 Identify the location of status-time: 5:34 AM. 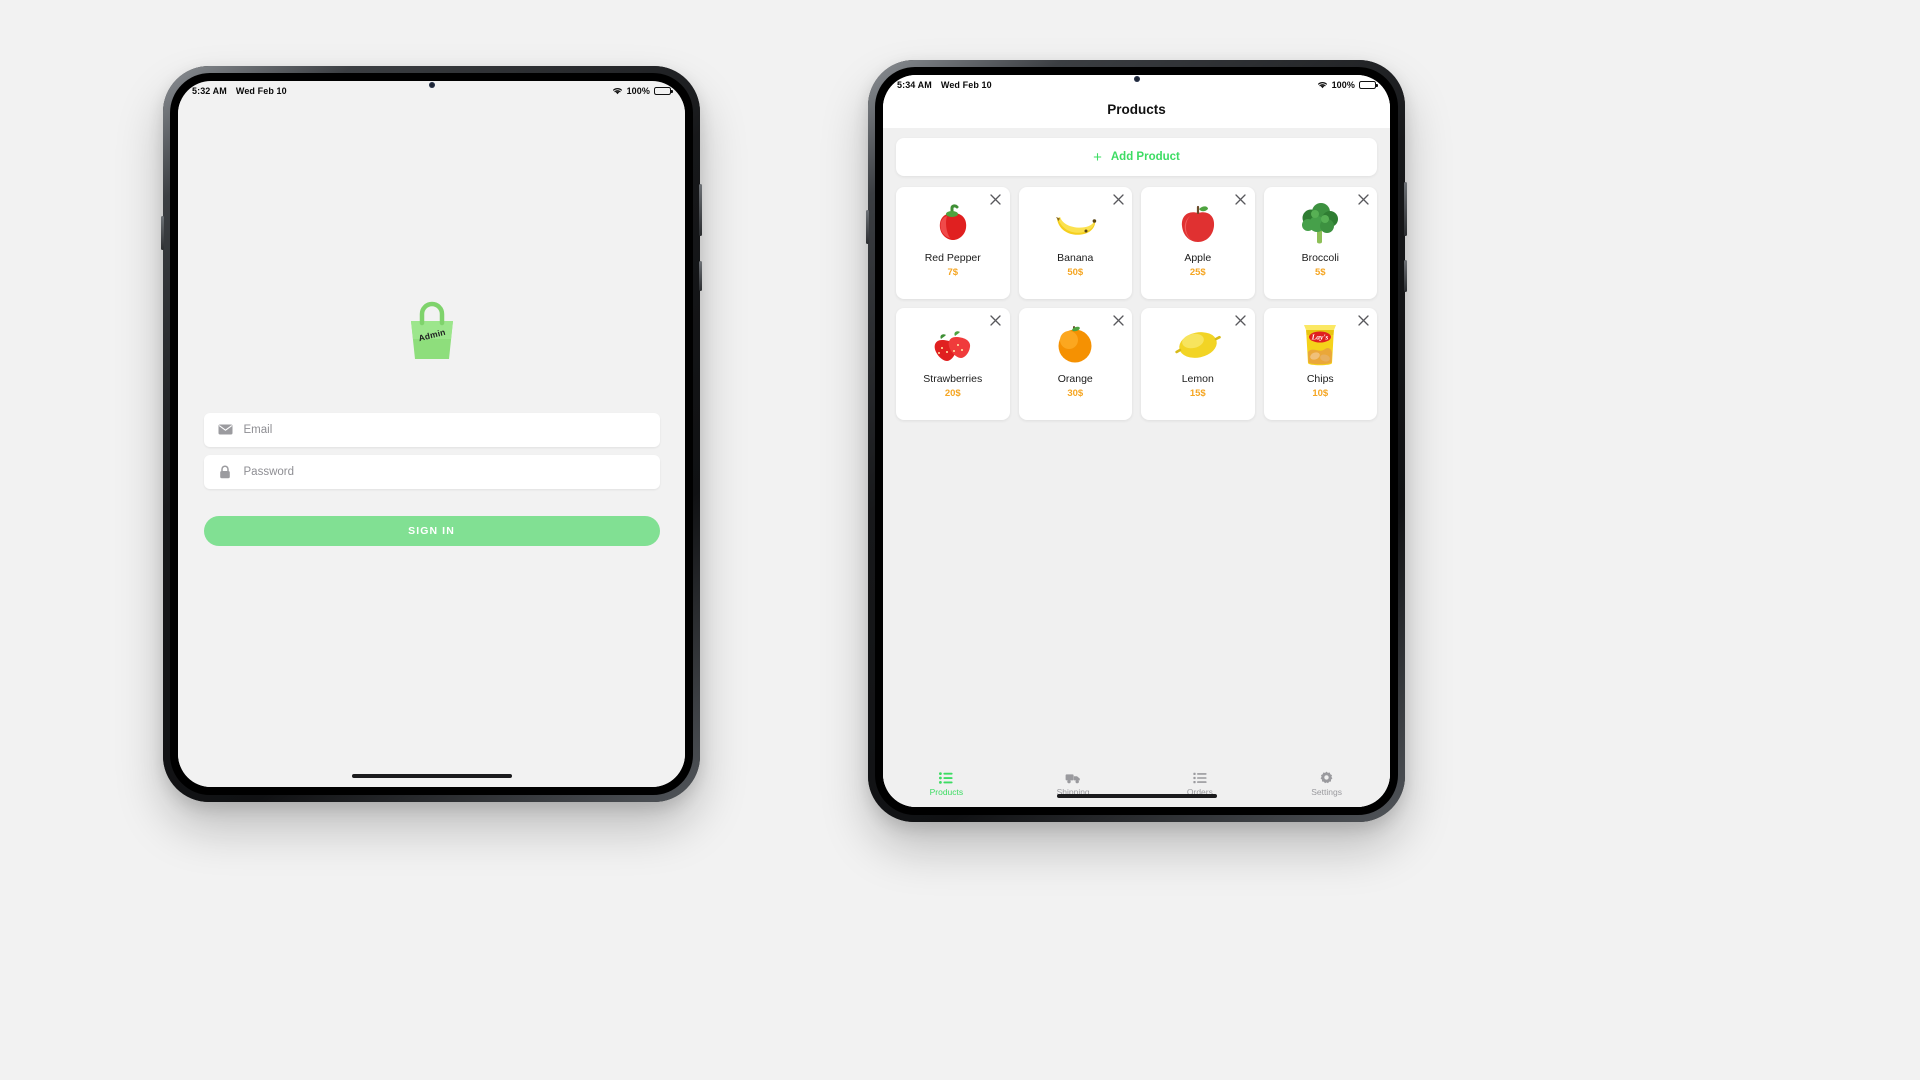
(914, 85).